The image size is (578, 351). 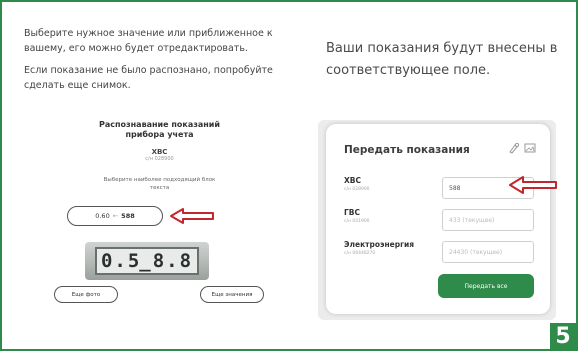 I want to click on more-values-button: Еще значения, so click(x=232, y=294).